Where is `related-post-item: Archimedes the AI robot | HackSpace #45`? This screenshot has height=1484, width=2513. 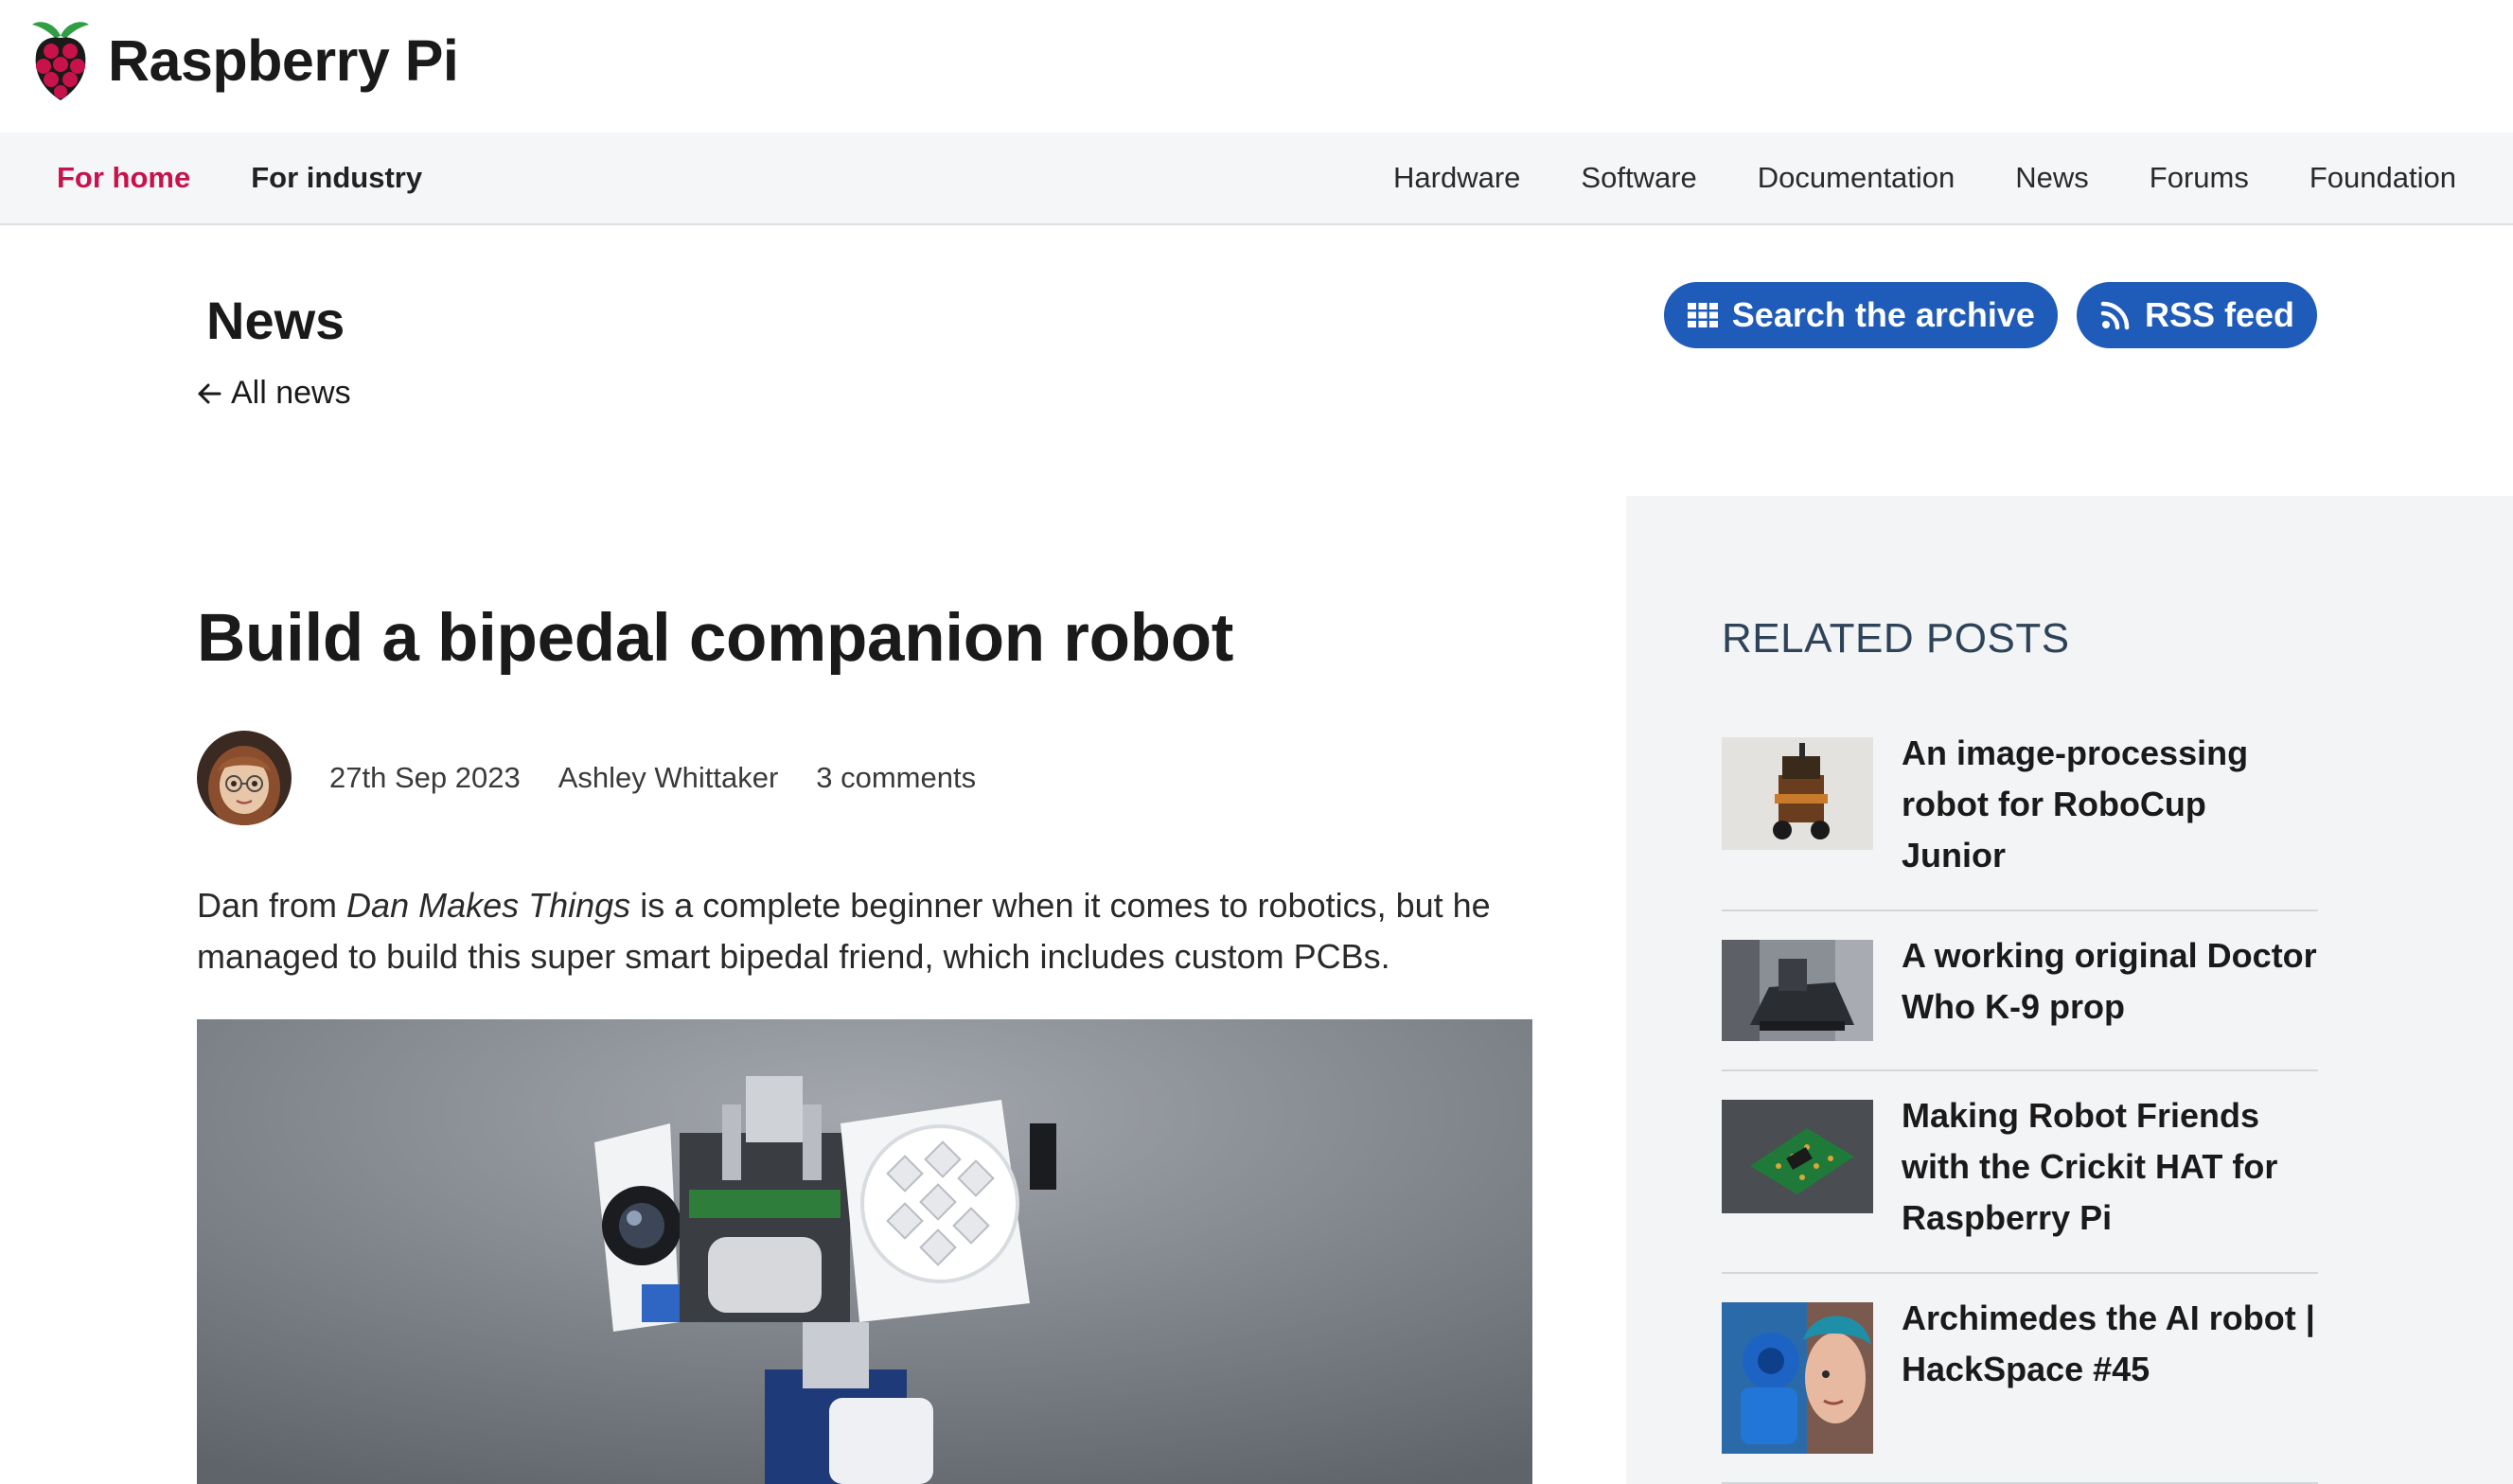
related-post-item: Archimedes the AI robot | HackSpace #45 is located at coordinates (2020, 1379).